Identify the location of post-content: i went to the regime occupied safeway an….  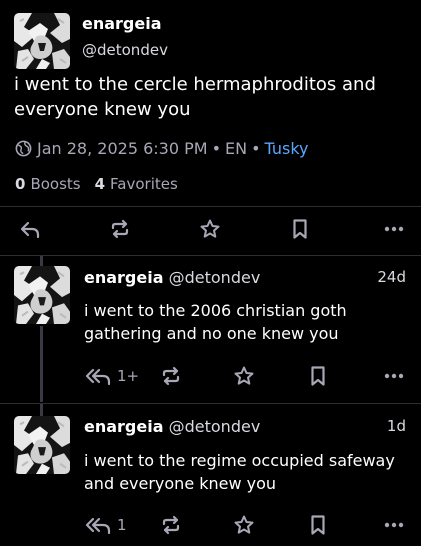
(239, 472).